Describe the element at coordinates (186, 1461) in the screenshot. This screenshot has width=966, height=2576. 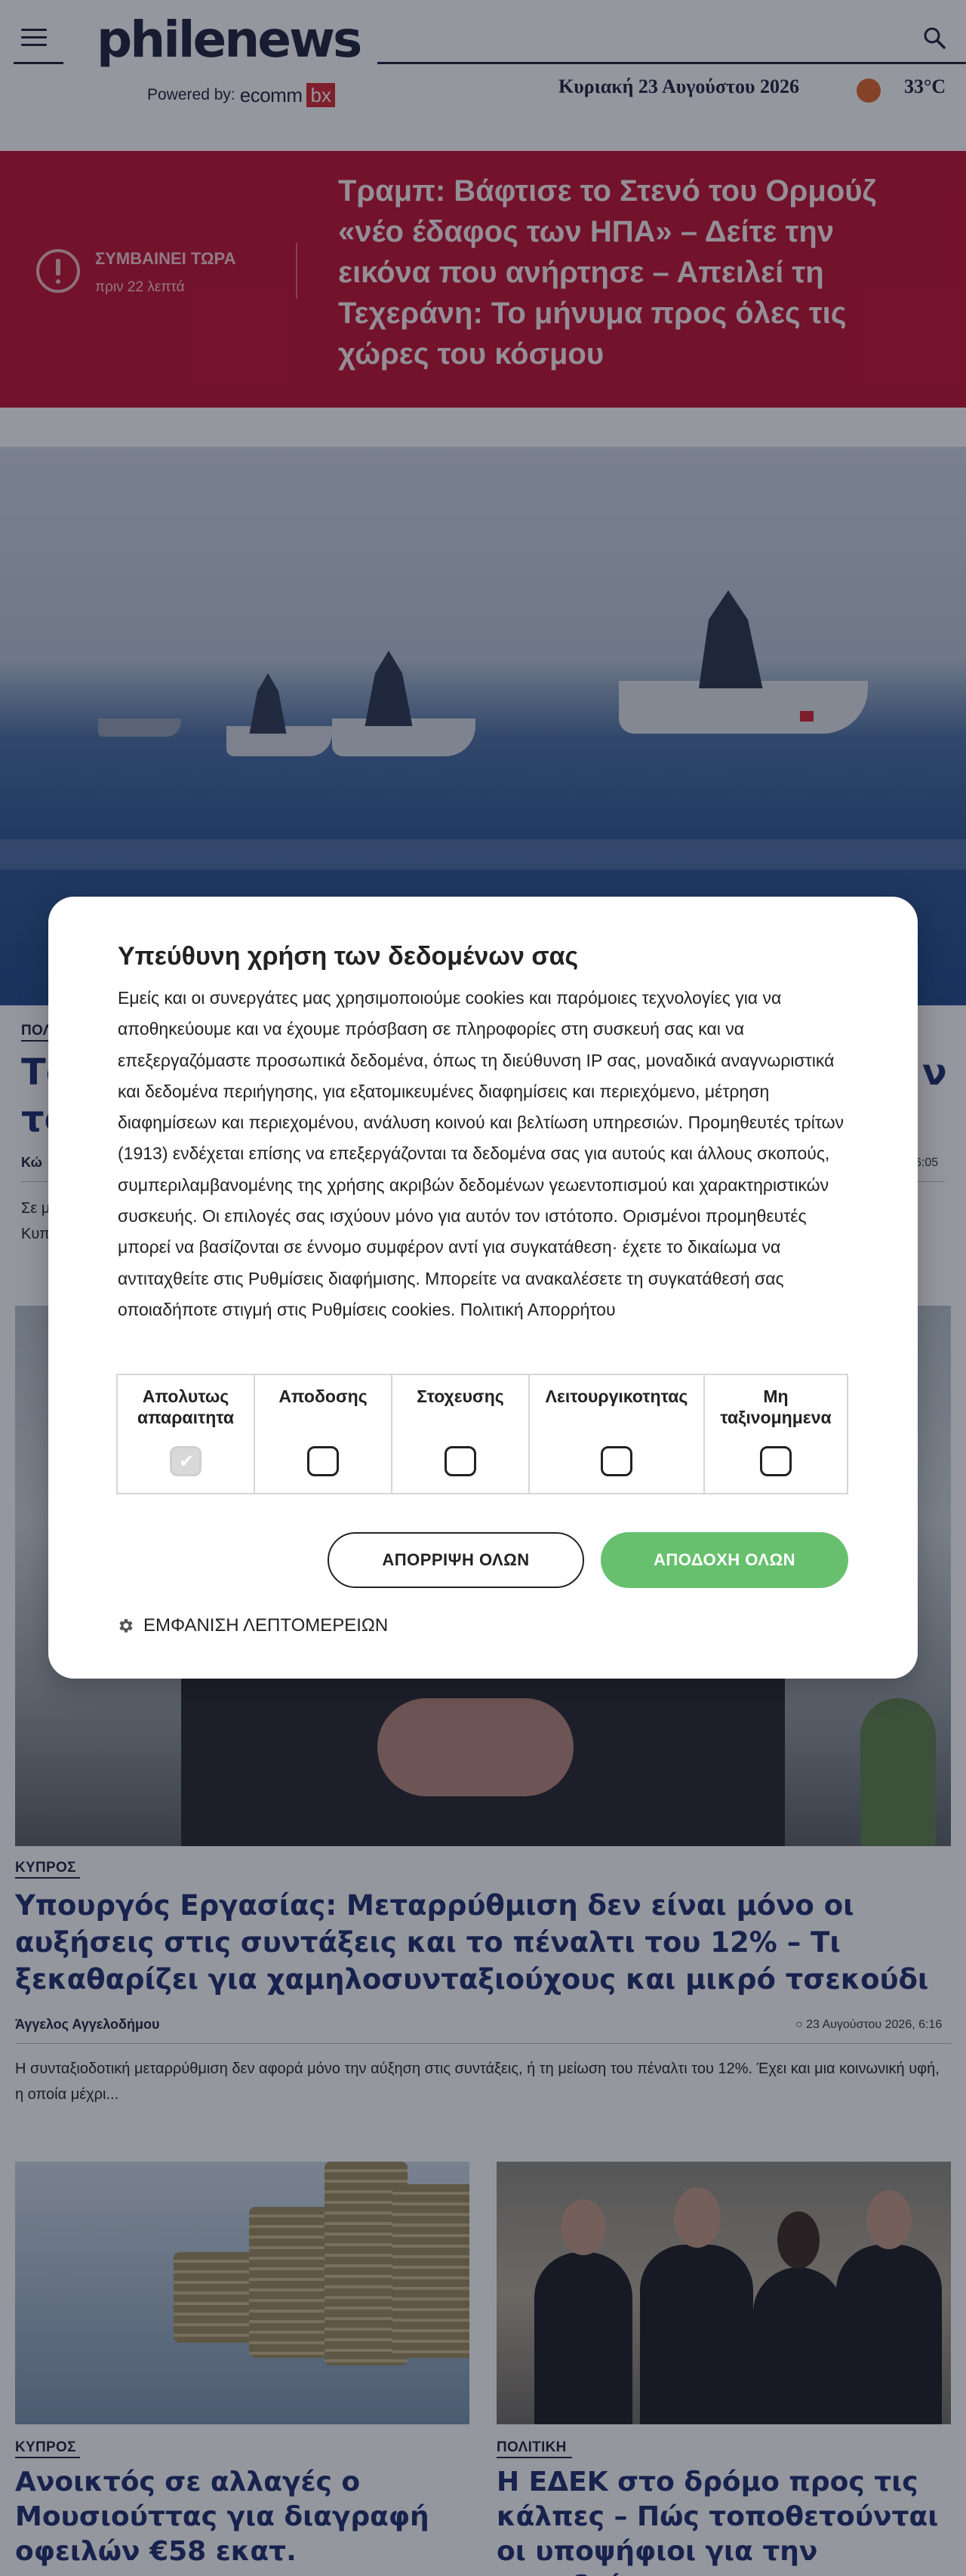
I see `necessary-checkbox` at that location.